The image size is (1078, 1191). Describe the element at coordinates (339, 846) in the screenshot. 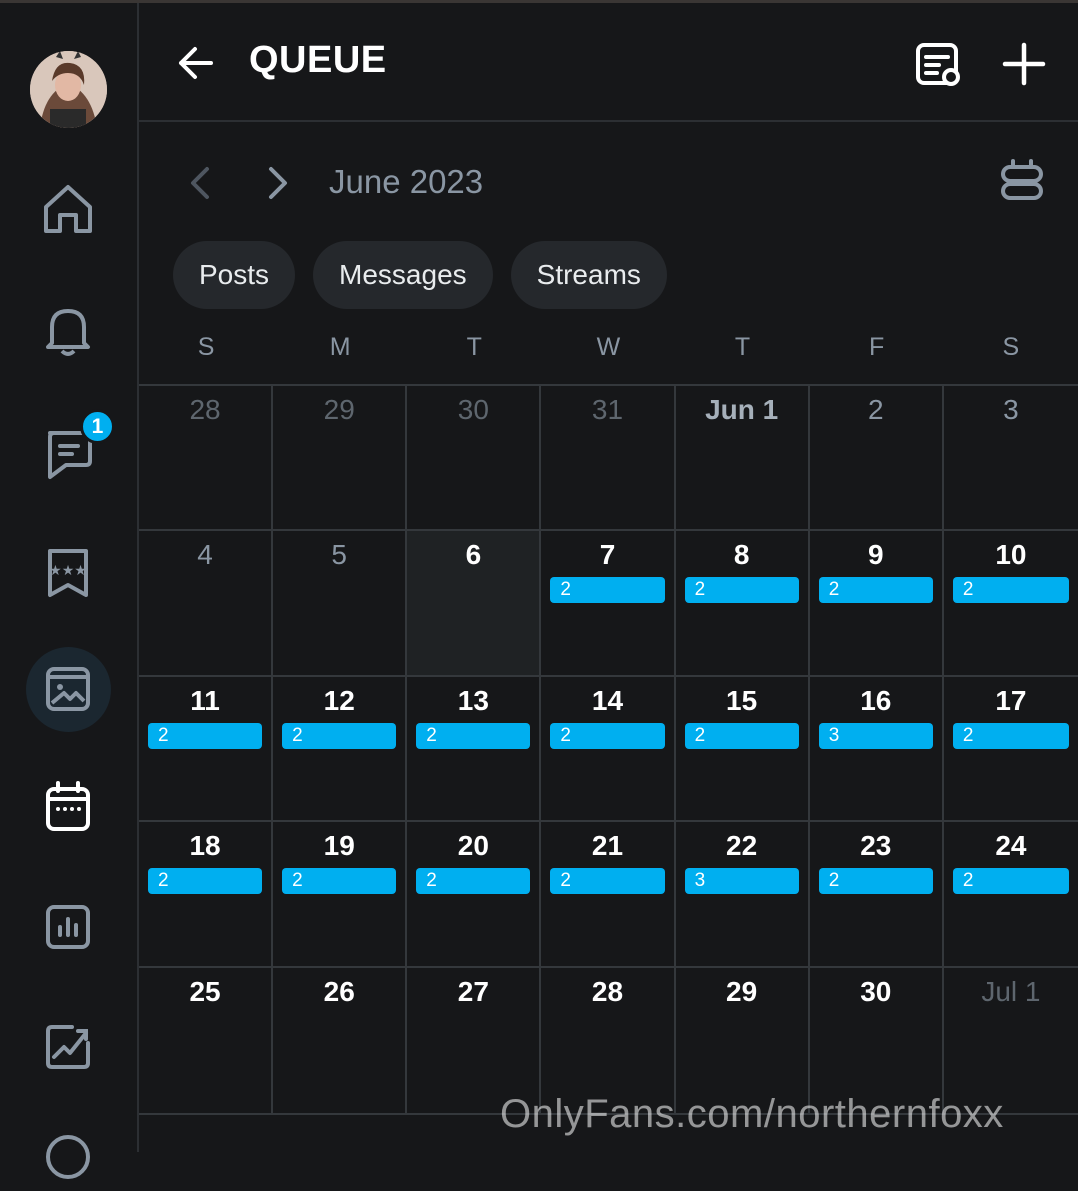

I see `day-number: 19` at that location.